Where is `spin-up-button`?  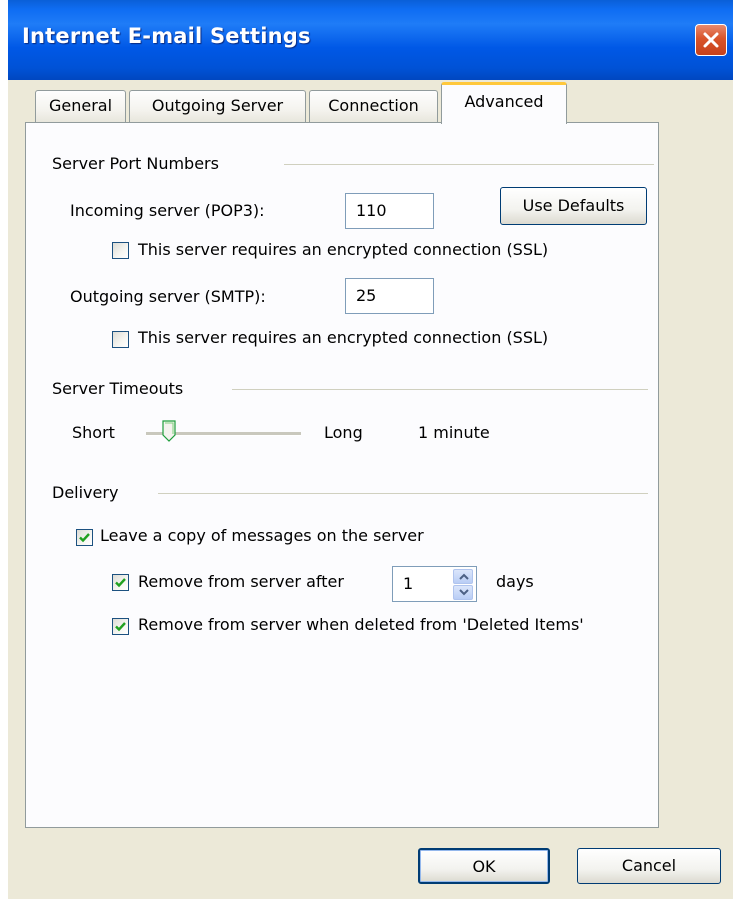
spin-up-button is located at coordinates (463, 576).